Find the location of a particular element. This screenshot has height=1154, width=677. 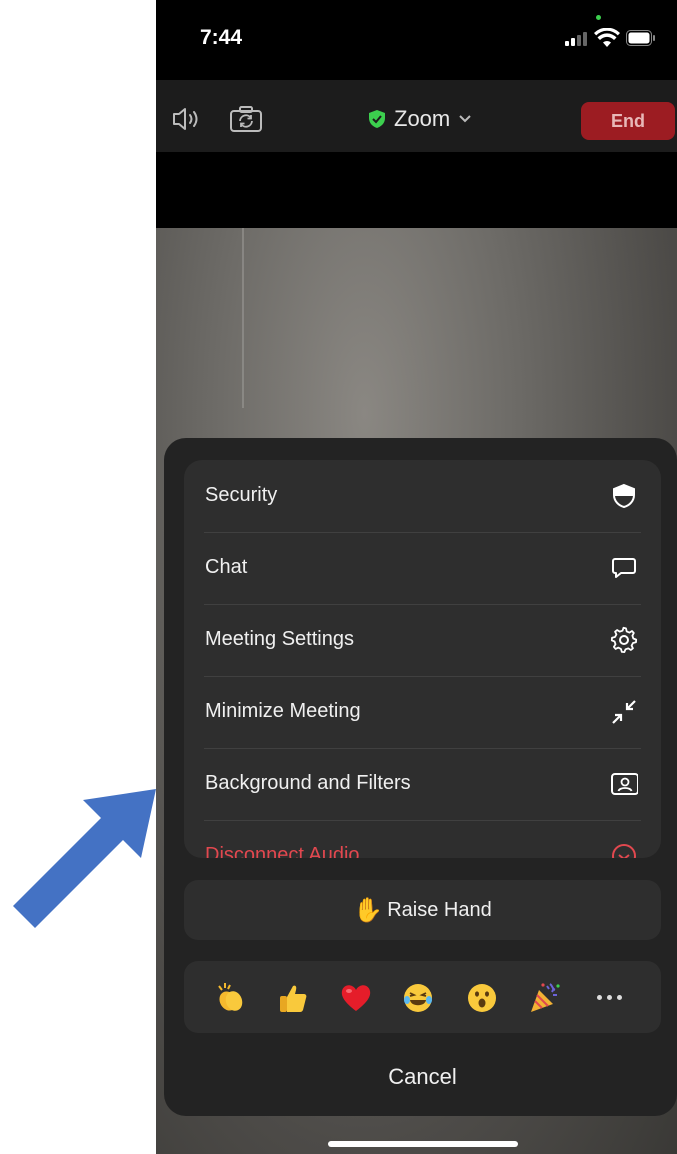

party-popper-icon is located at coordinates (545, 998).